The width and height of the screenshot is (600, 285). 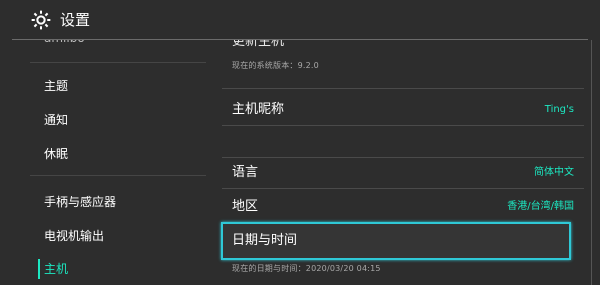 I want to click on sidebar-item-controllers: 手柄与感应器, so click(x=80, y=202).